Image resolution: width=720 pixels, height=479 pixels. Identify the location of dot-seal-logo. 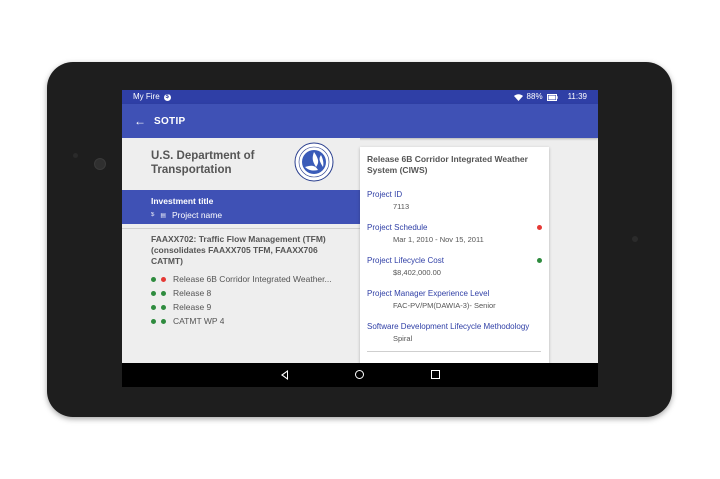
(314, 162).